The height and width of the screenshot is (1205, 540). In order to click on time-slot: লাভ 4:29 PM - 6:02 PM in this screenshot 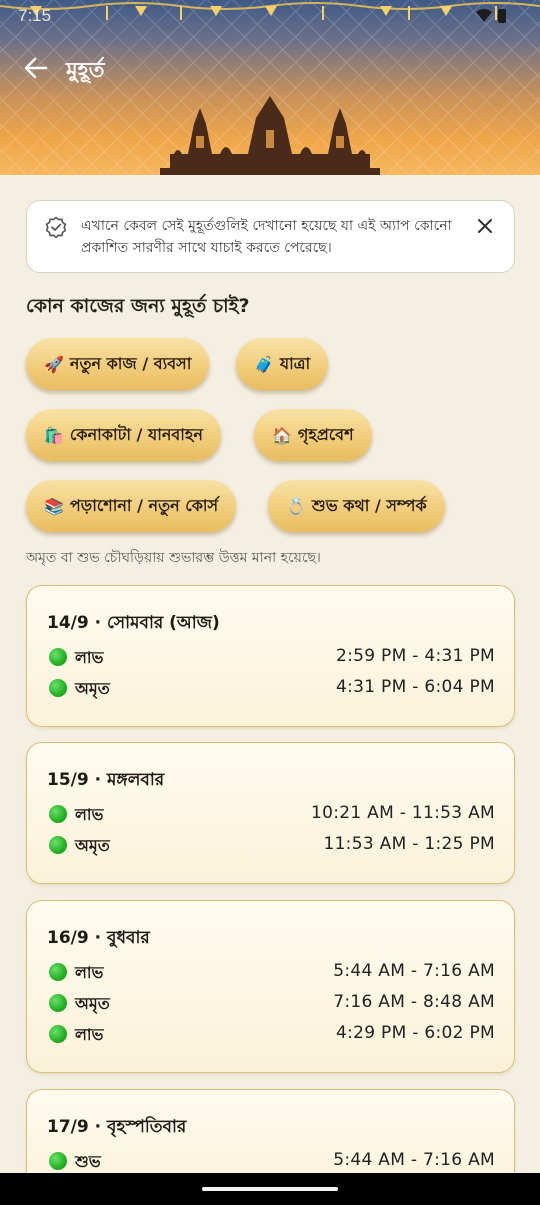, I will do `click(271, 1034)`.